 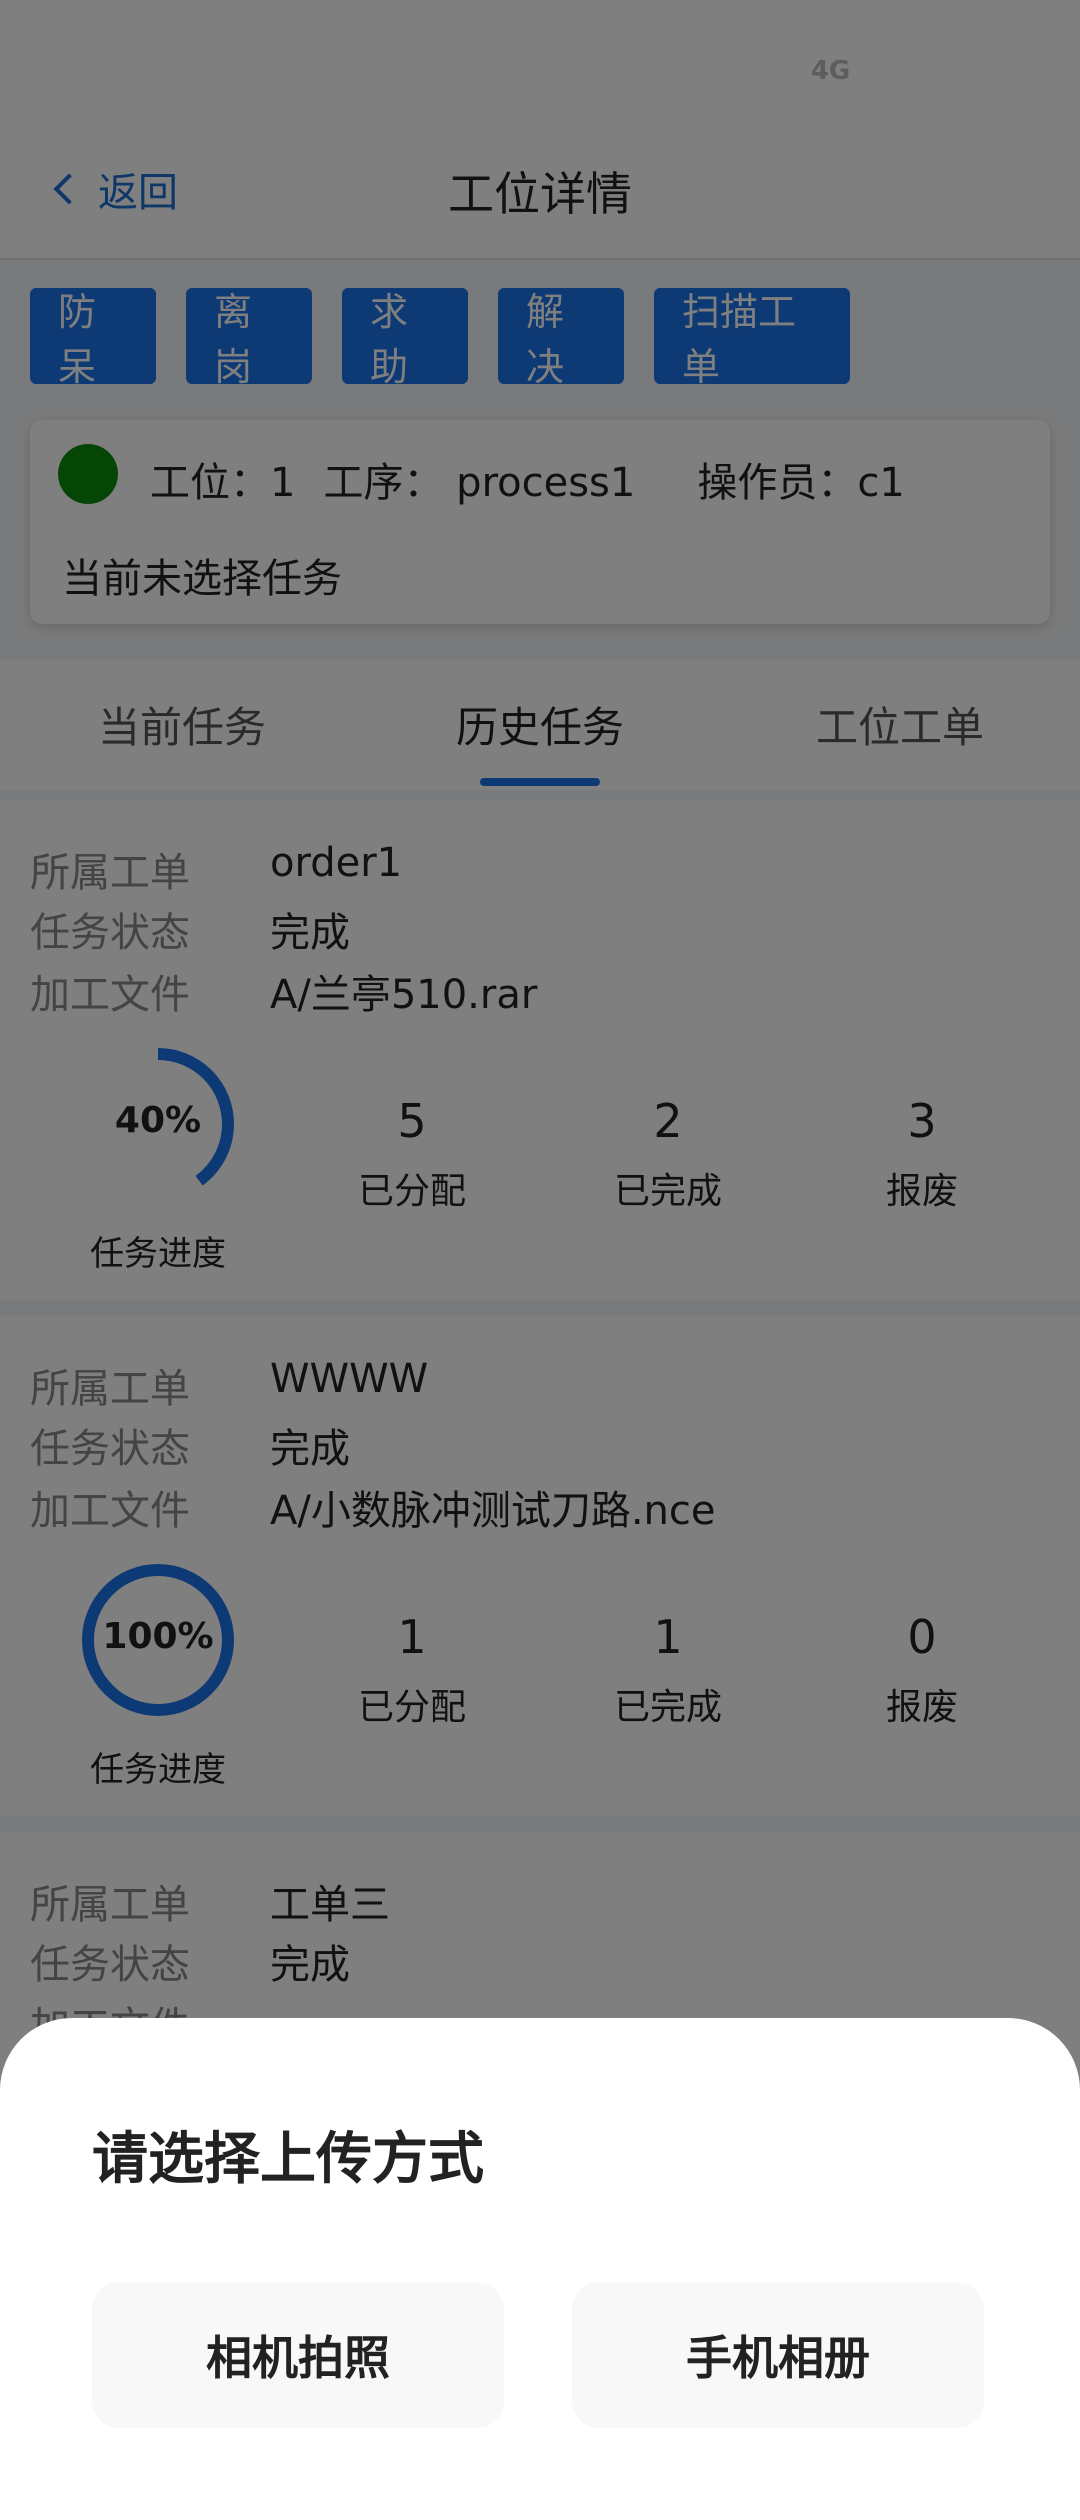 What do you see at coordinates (288, 2159) in the screenshot?
I see `sheet-title: 请选择上传方式` at bounding box center [288, 2159].